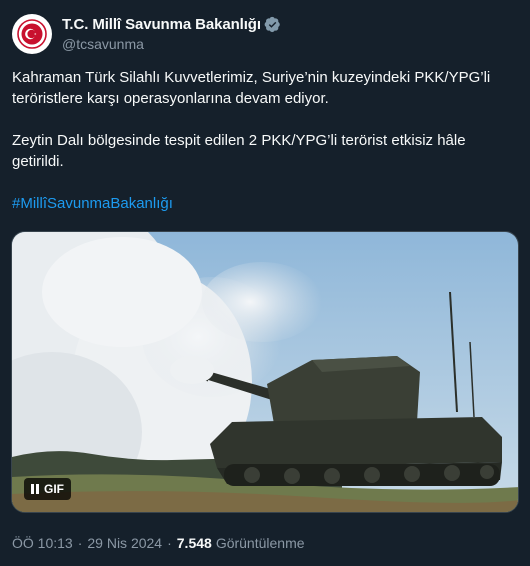 The height and width of the screenshot is (566, 530). Describe the element at coordinates (266, 203) in the screenshot. I see `hashtag-link: #MillîSavunmaBakanlığı` at that location.